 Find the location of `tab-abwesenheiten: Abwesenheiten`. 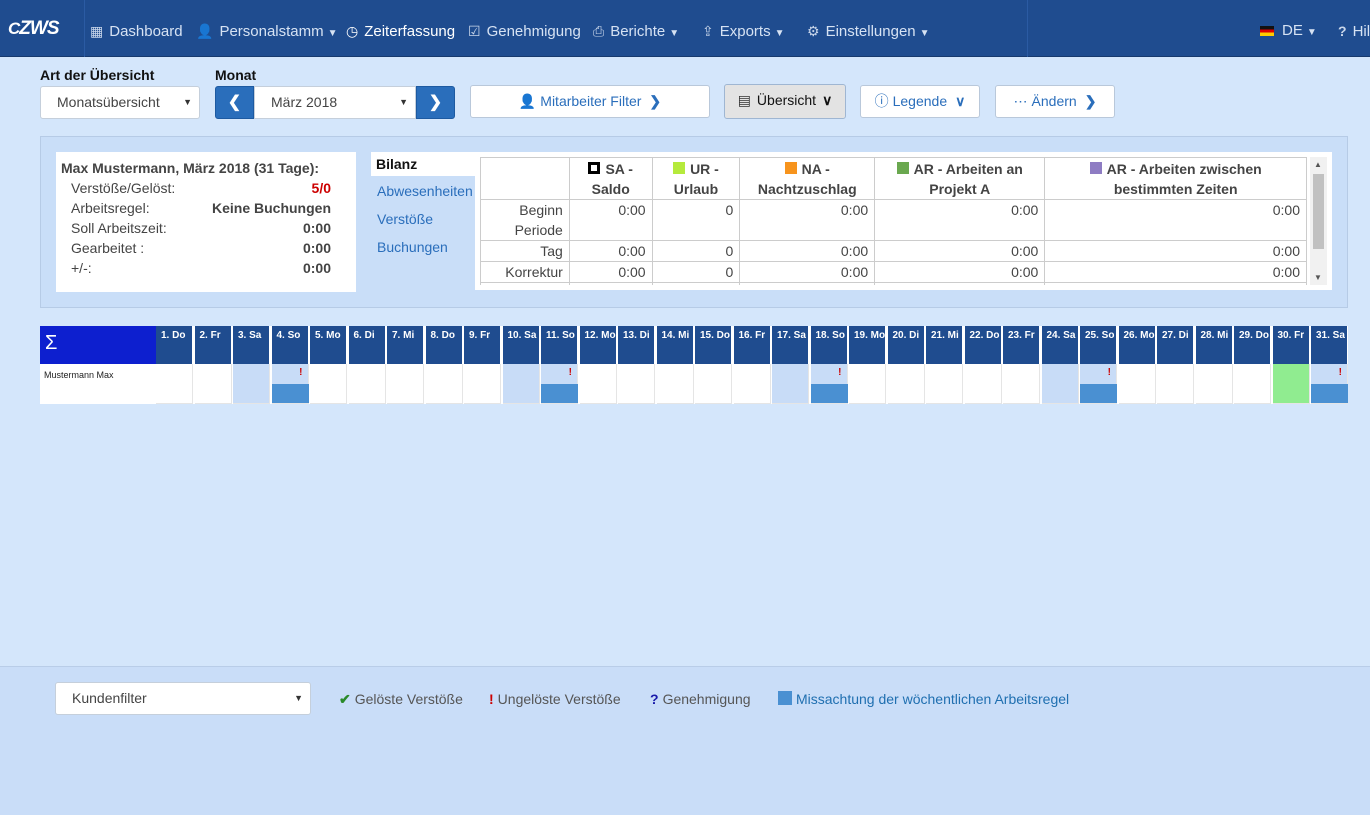

tab-abwesenheiten: Abwesenheiten is located at coordinates (425, 191).